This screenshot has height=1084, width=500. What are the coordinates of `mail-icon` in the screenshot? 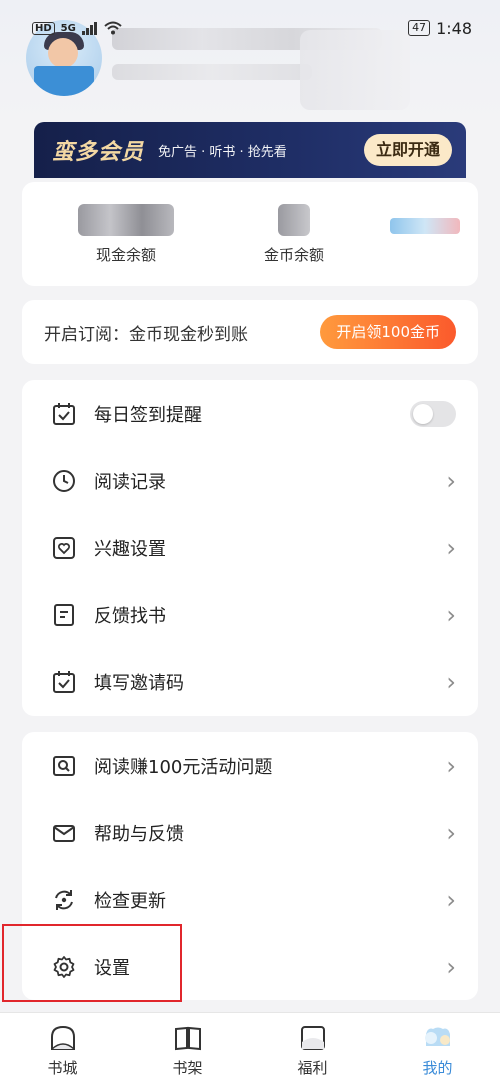 It's located at (64, 833).